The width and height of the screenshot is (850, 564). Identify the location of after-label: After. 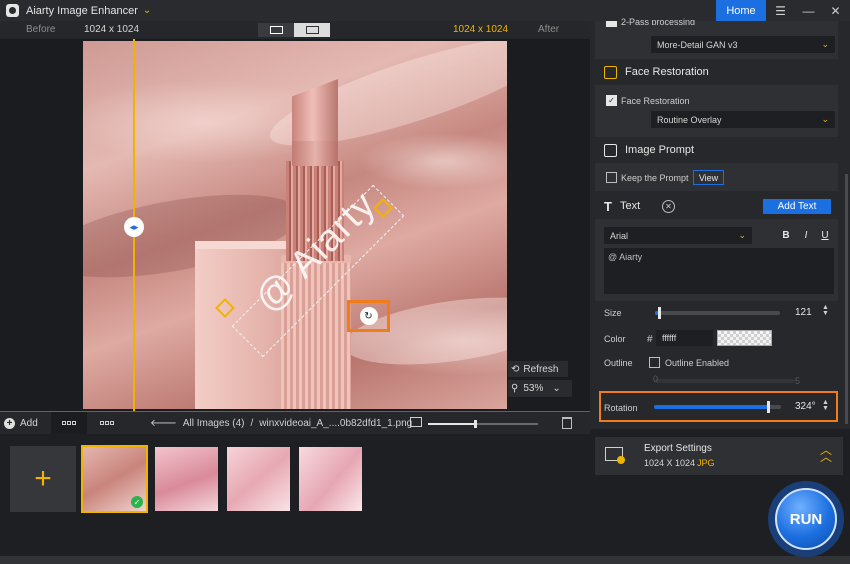
(549, 29).